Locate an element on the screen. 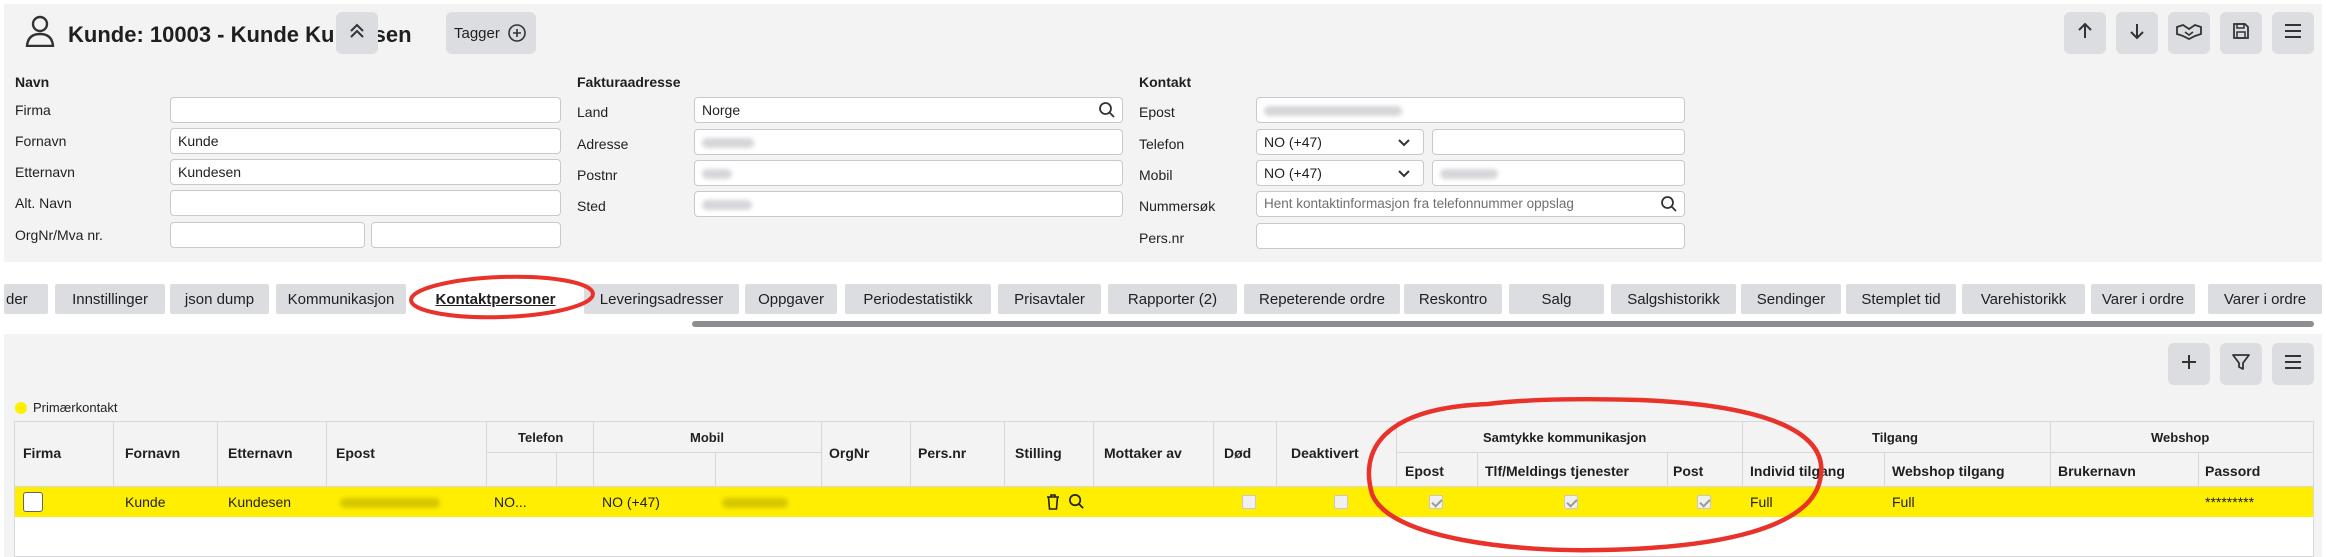 The image size is (2326, 557). tab-oppgaver: Oppgaver is located at coordinates (791, 299).